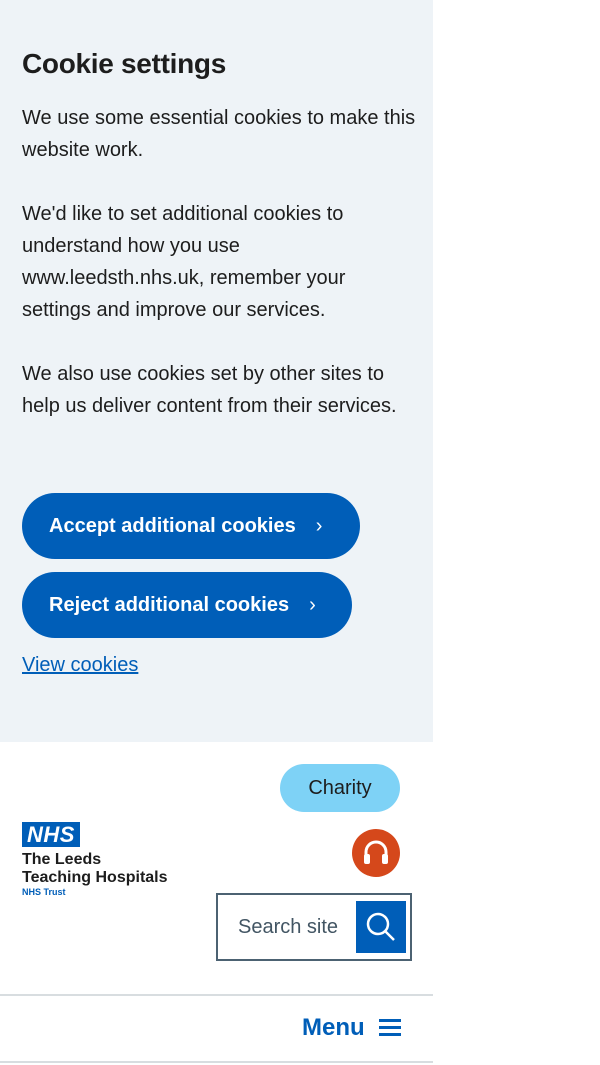 Image resolution: width=600 pixels, height=1065 pixels. What do you see at coordinates (376, 853) in the screenshot?
I see `headphones-icon` at bounding box center [376, 853].